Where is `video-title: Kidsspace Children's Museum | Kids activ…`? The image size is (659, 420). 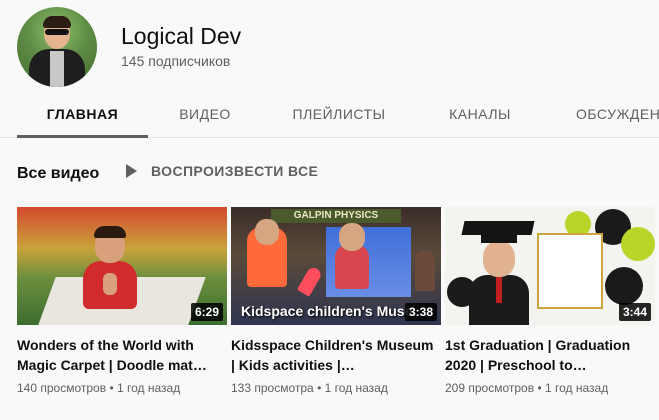
video-title: Kidsspace Children's Museum | Kids activ… is located at coordinates (333, 355).